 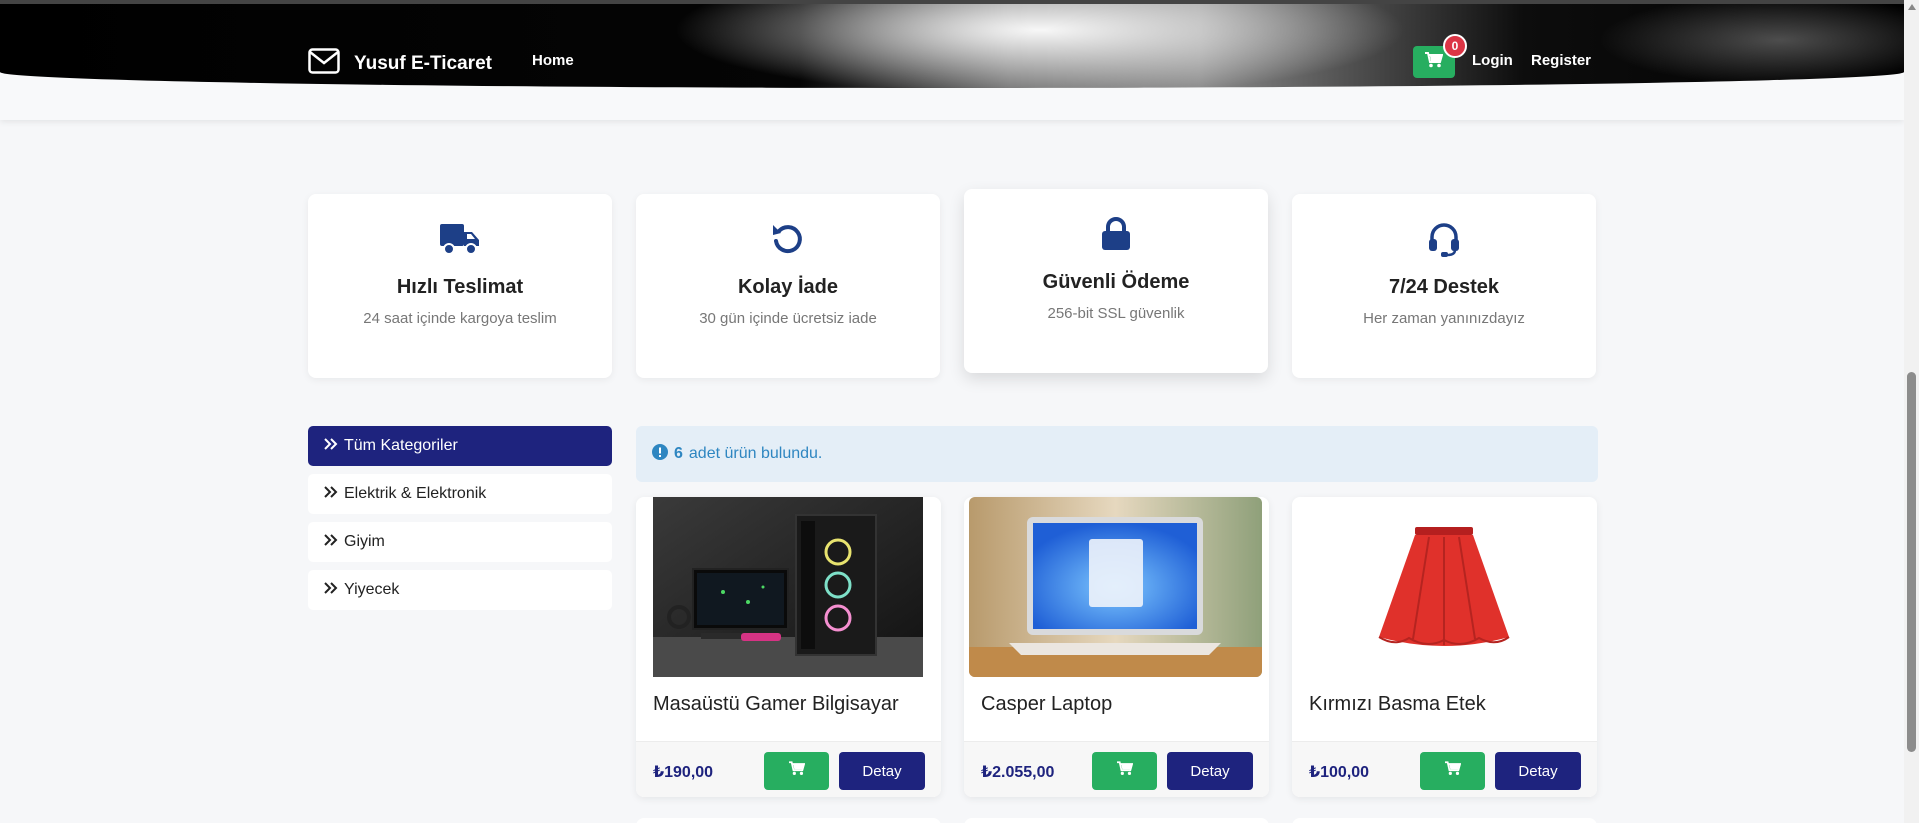 What do you see at coordinates (1912, 7) in the screenshot?
I see `scroll-up-arrow-icon` at bounding box center [1912, 7].